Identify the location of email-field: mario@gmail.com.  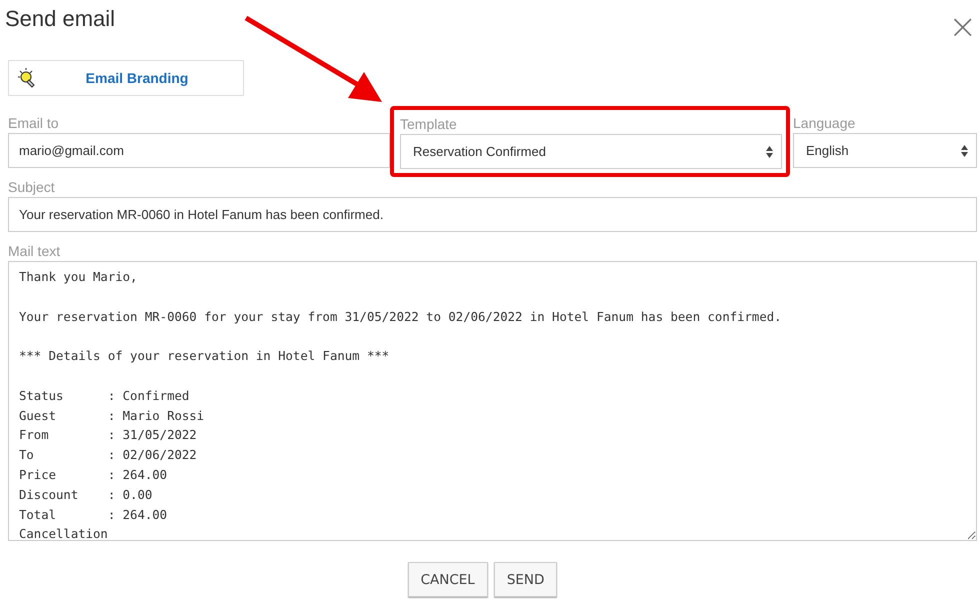
(199, 150).